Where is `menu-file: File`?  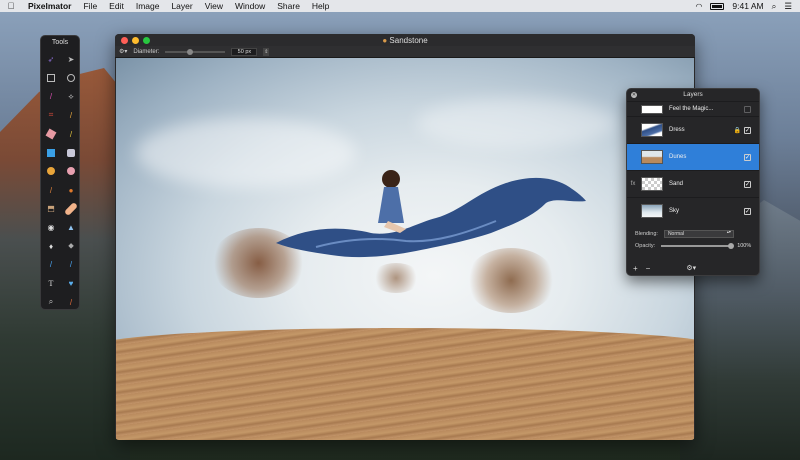 menu-file: File is located at coordinates (90, 6).